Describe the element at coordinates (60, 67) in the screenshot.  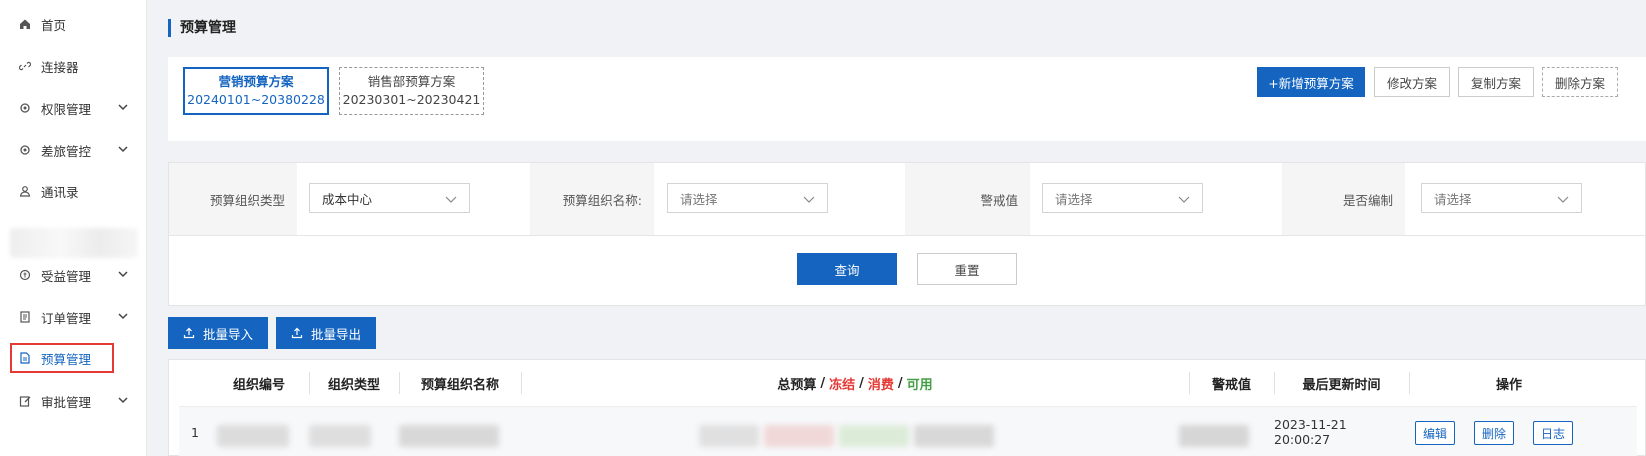
I see `sidebar-item-label: 连接器` at that location.